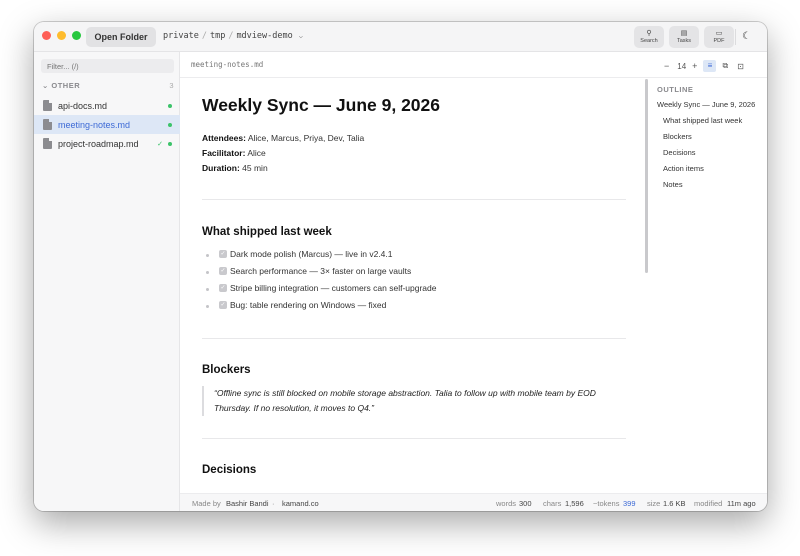 The width and height of the screenshot is (800, 556). What do you see at coordinates (108, 86) in the screenshot?
I see `group-header-other: ⌄ OTHER 3` at bounding box center [108, 86].